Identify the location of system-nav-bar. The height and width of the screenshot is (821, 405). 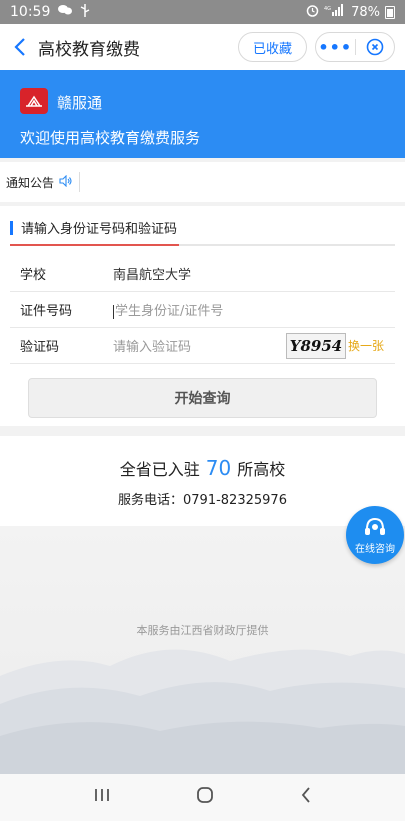
(202, 797).